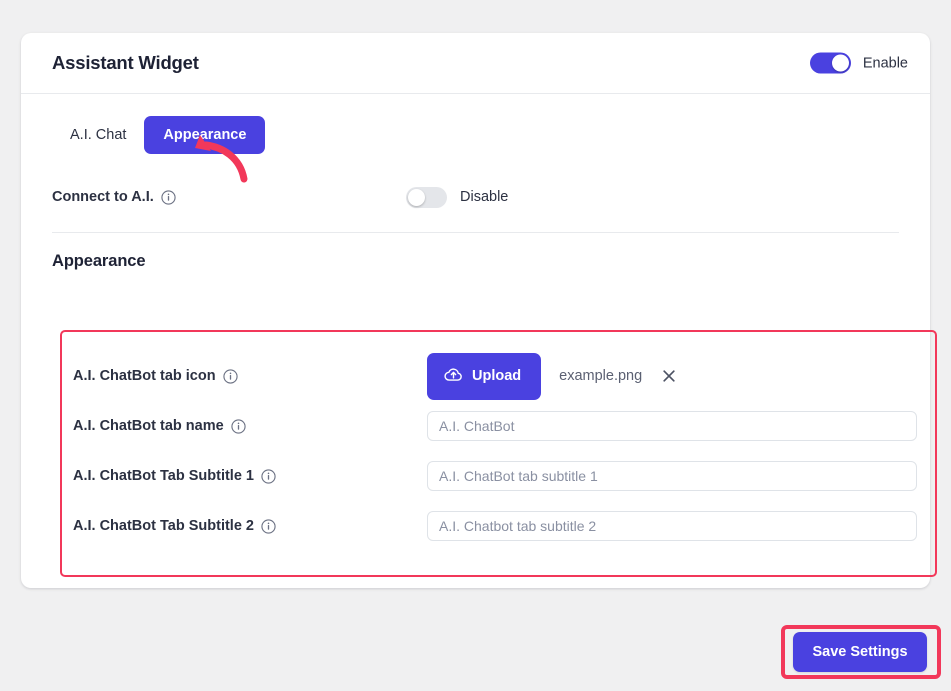 The height and width of the screenshot is (691, 951). What do you see at coordinates (250, 426) in the screenshot?
I see `label-group-tab-name: A.I. ChatBot tab name` at bounding box center [250, 426].